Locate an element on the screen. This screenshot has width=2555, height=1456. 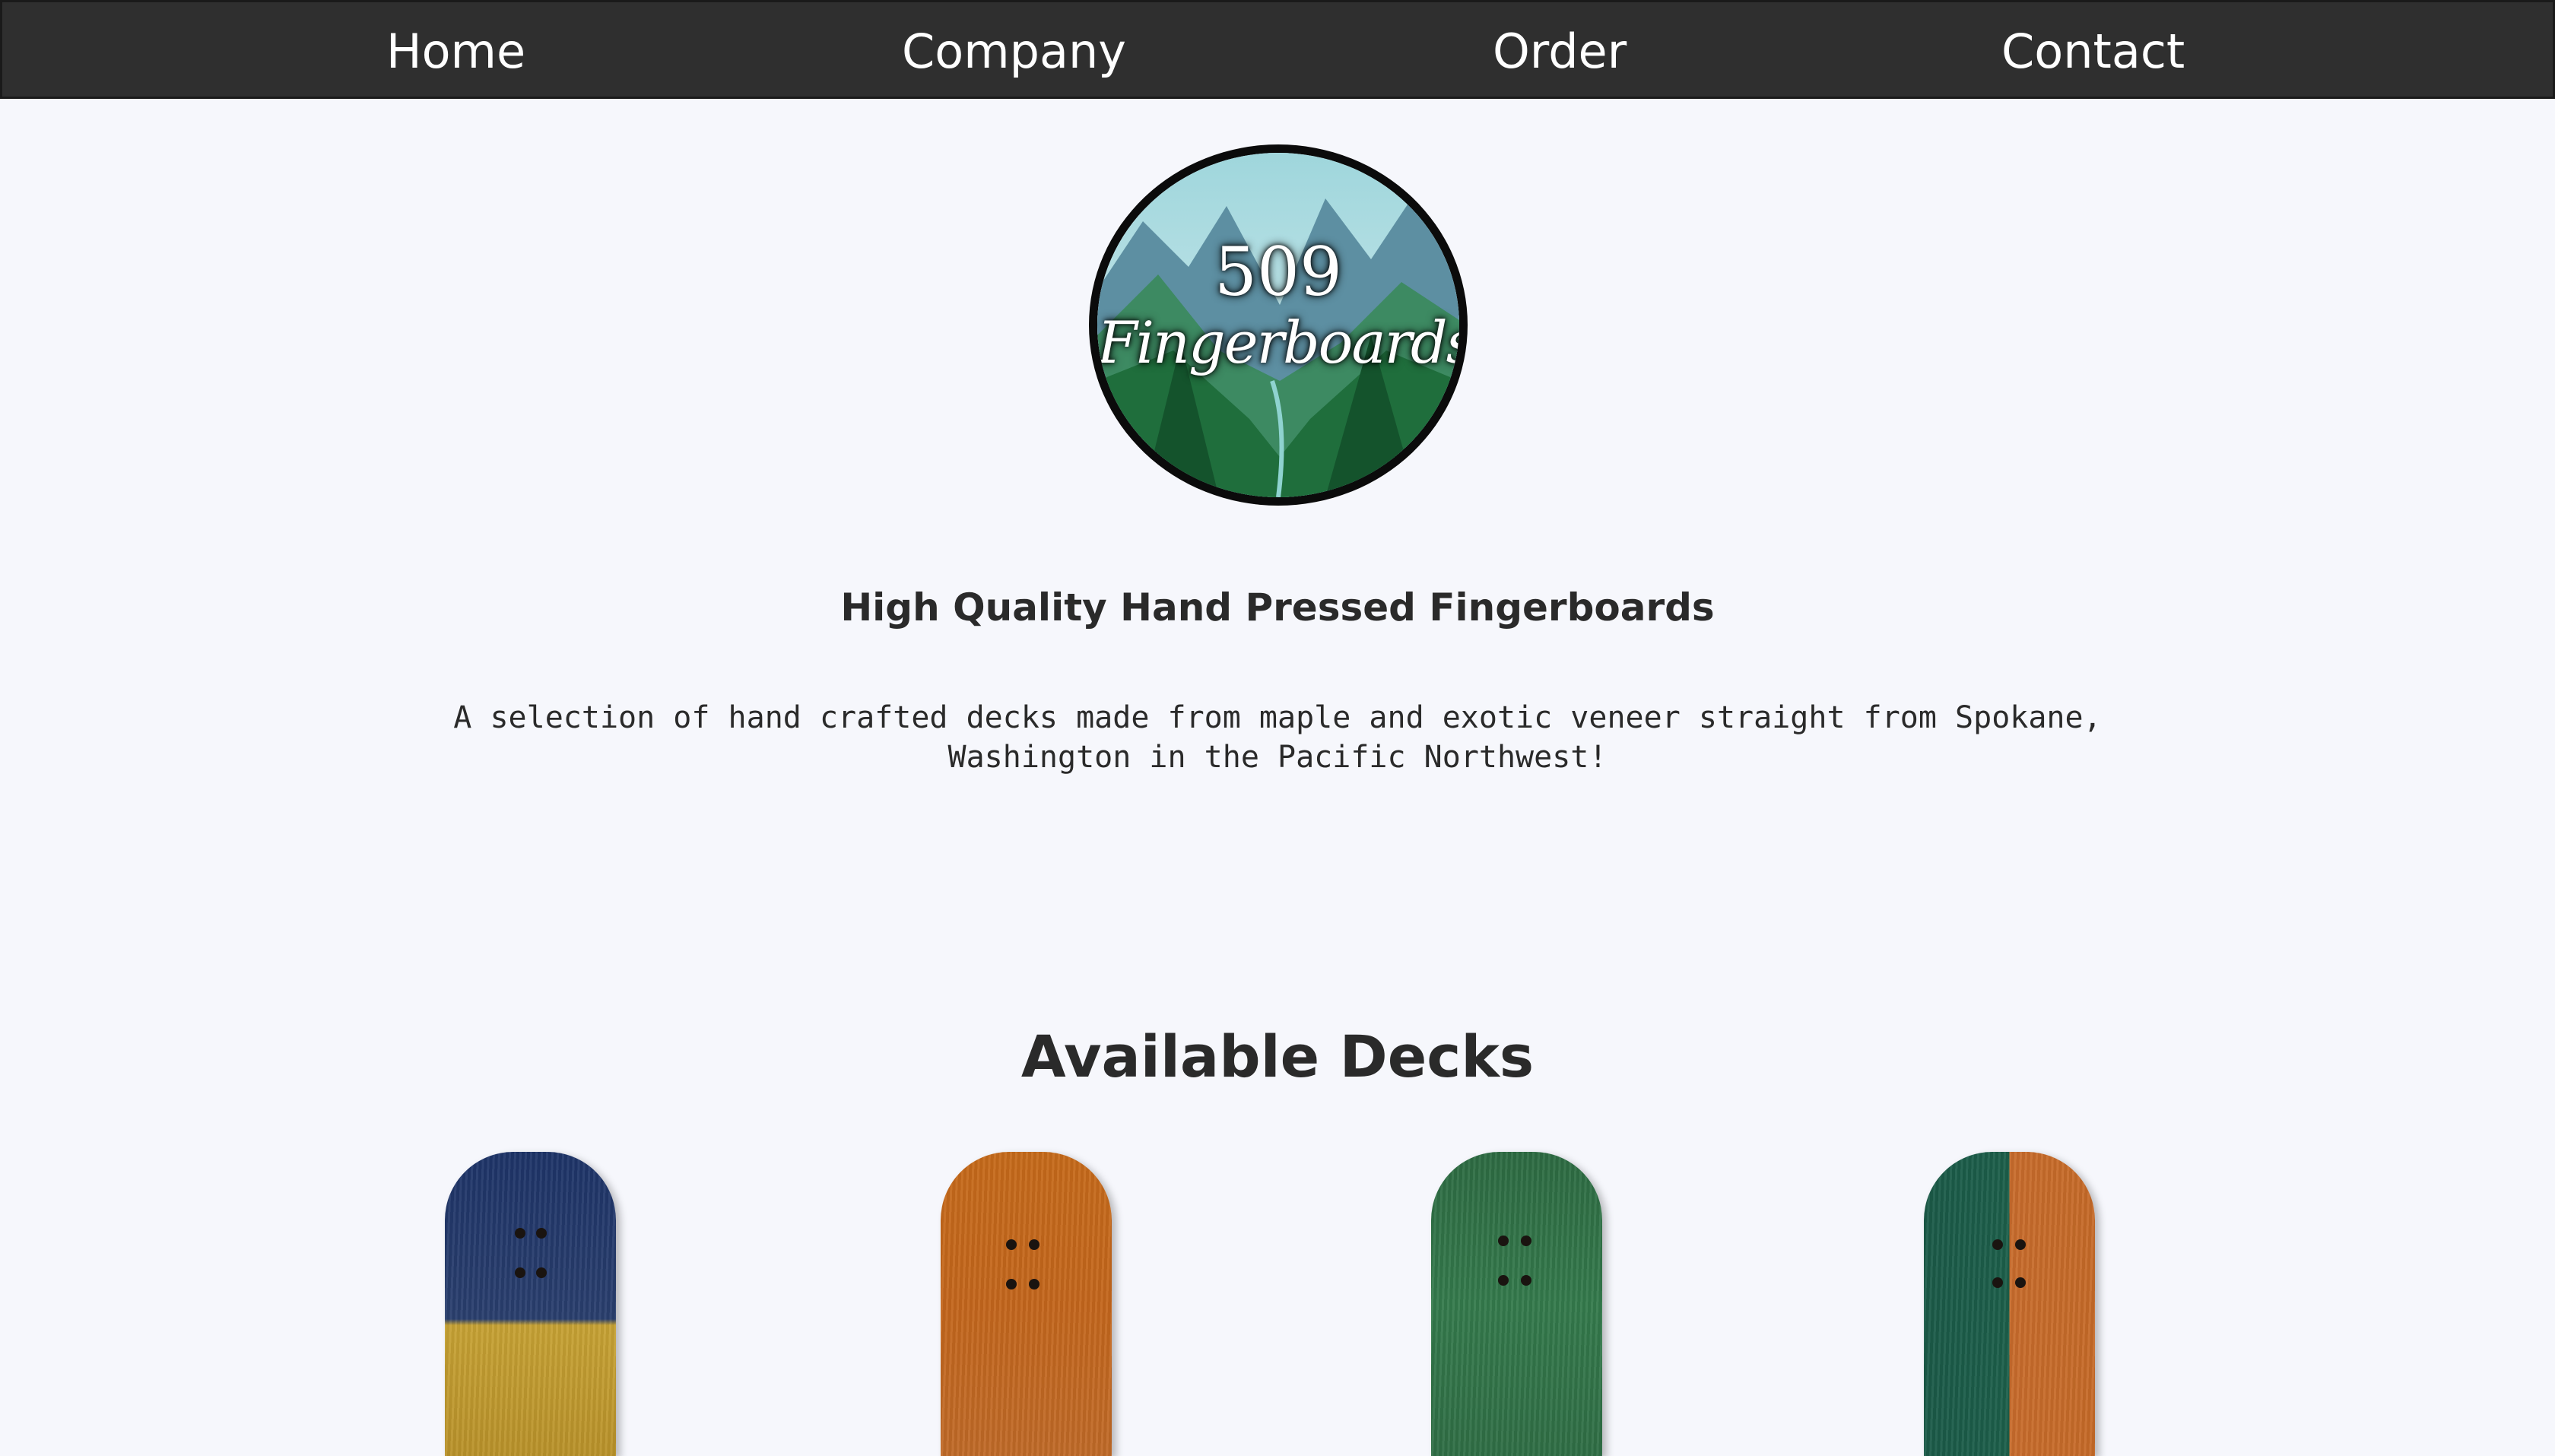
nav-link-order: Order is located at coordinates (1560, 52).